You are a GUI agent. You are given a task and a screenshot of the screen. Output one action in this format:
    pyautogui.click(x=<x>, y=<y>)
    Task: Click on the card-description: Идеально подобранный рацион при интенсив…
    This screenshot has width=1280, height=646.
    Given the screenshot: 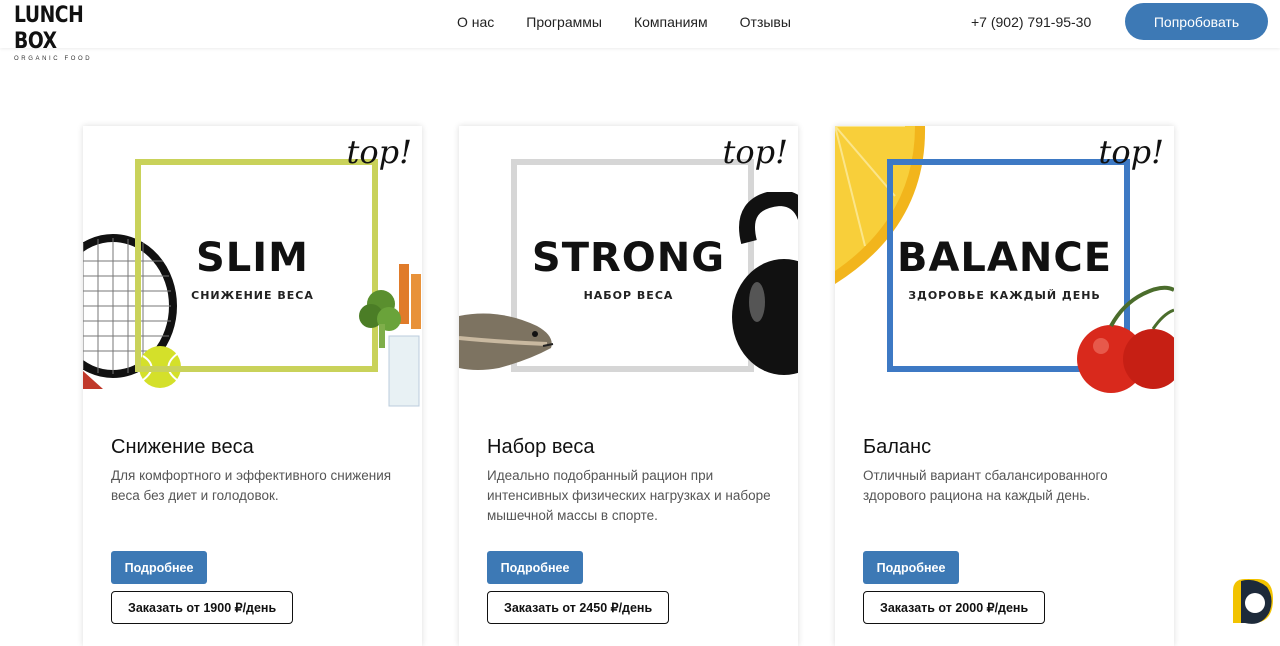 What is the action you would take?
    pyautogui.click(x=629, y=495)
    